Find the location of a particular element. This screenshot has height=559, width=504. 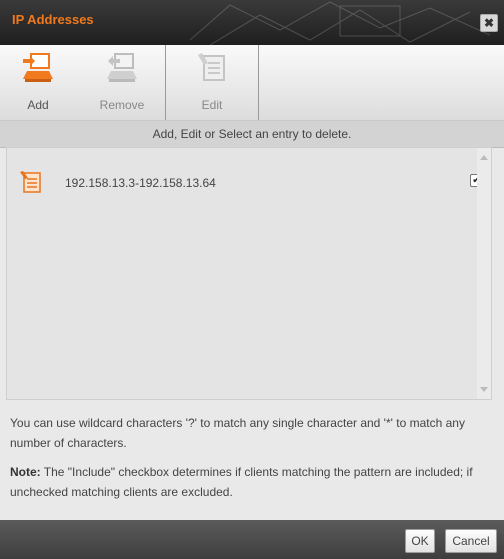

scroll-down-arrow-icon is located at coordinates (484, 389).